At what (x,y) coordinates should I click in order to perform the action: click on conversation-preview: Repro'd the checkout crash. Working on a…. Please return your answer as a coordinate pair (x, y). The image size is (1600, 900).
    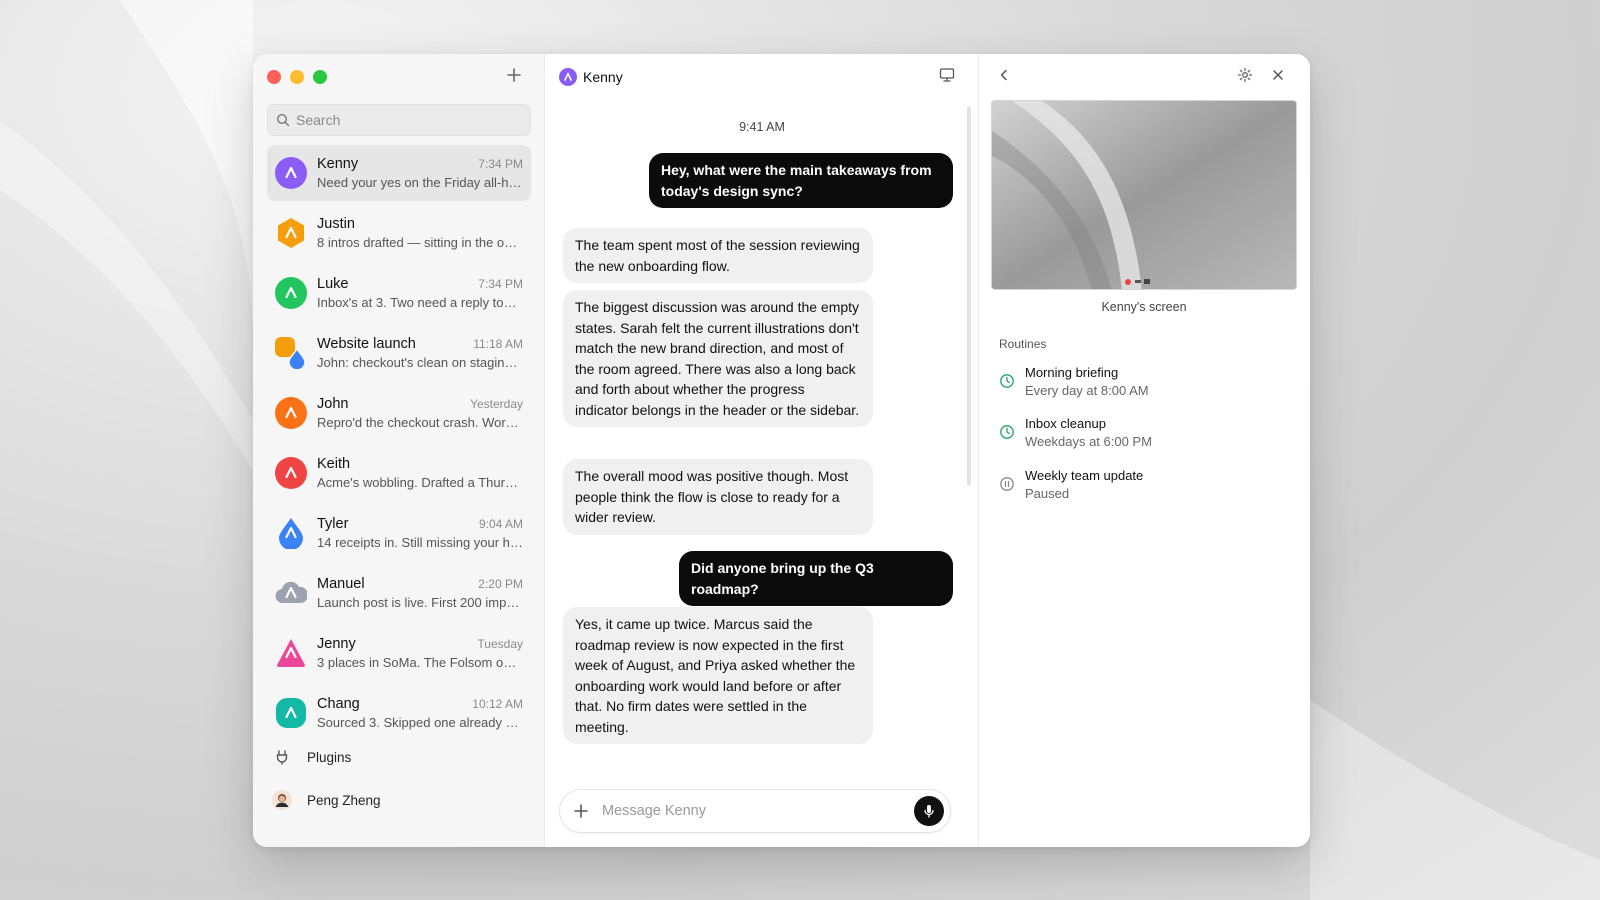
    Looking at the image, I should click on (420, 422).